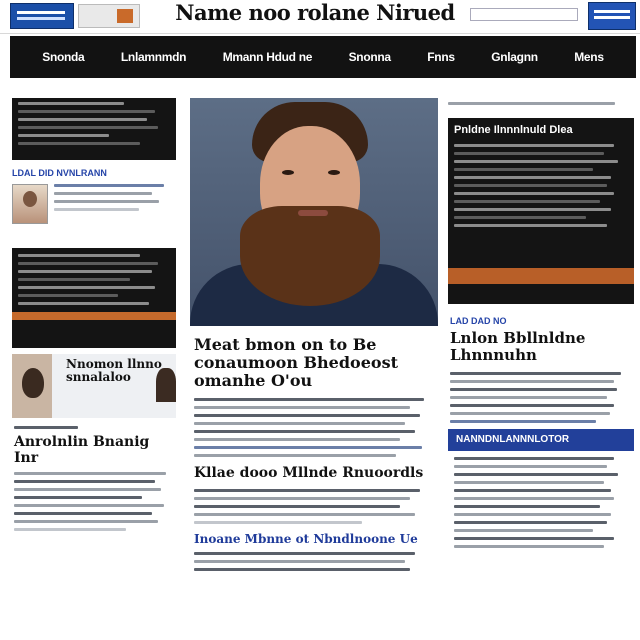 This screenshot has height=640, width=640. I want to click on left-story-5: Anrolnlin Bnanig Inr, so click(94, 478).